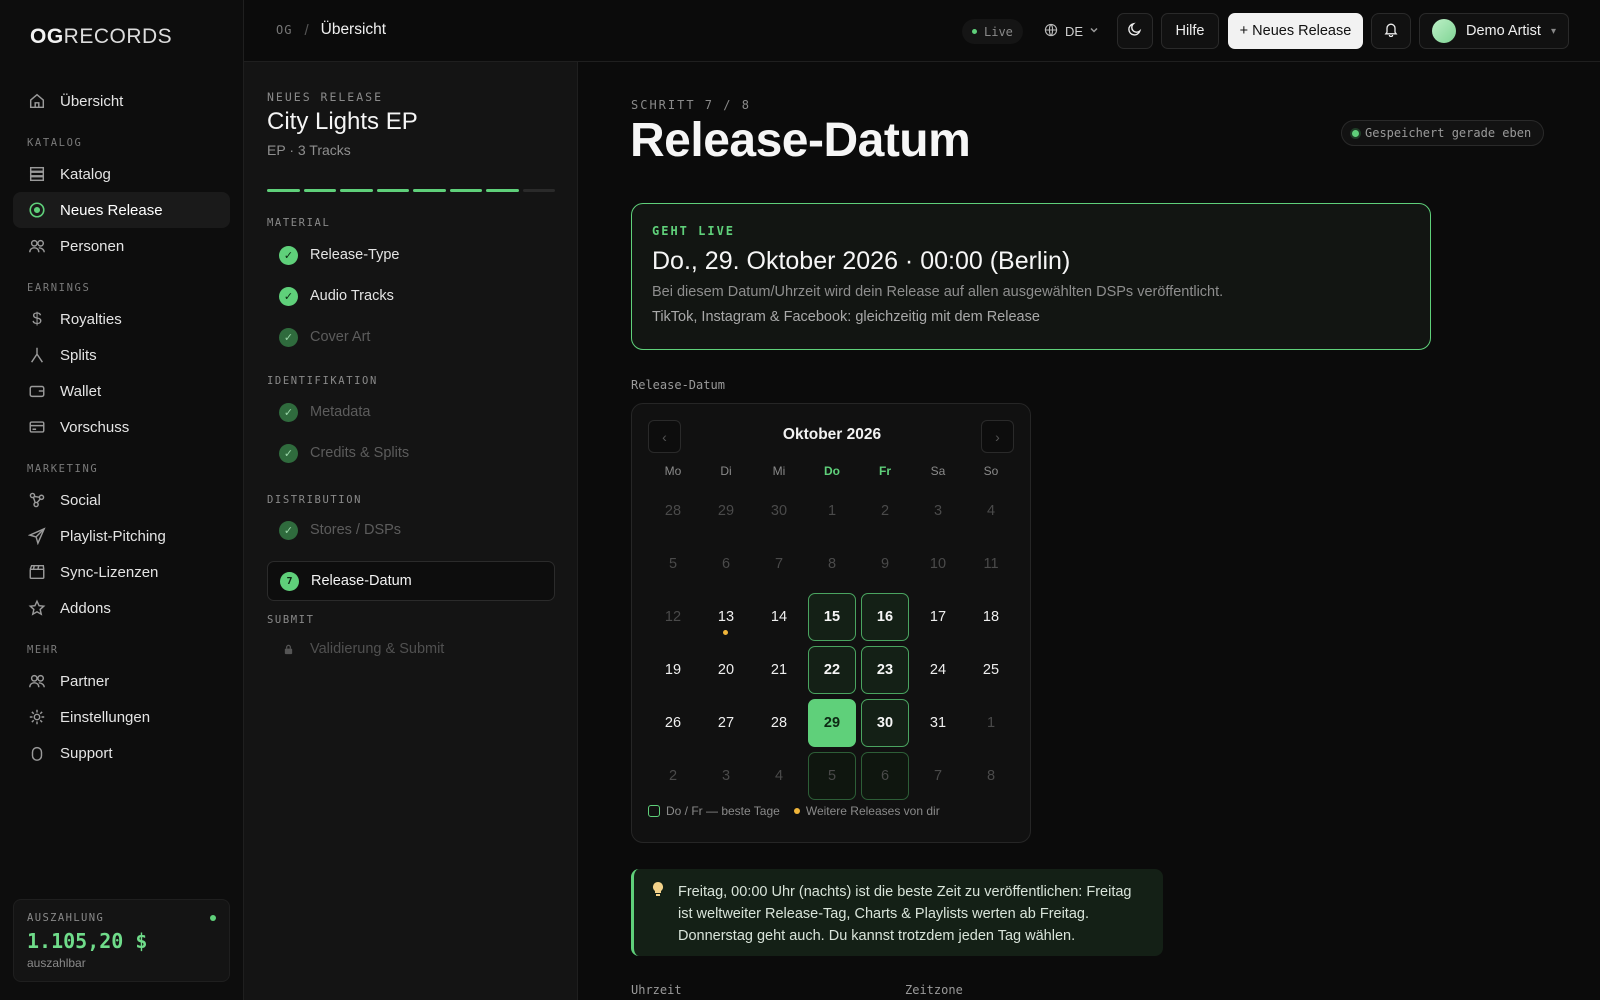 This screenshot has height=1000, width=1600. Describe the element at coordinates (726, 670) in the screenshot. I see `calendar-day: 20` at that location.